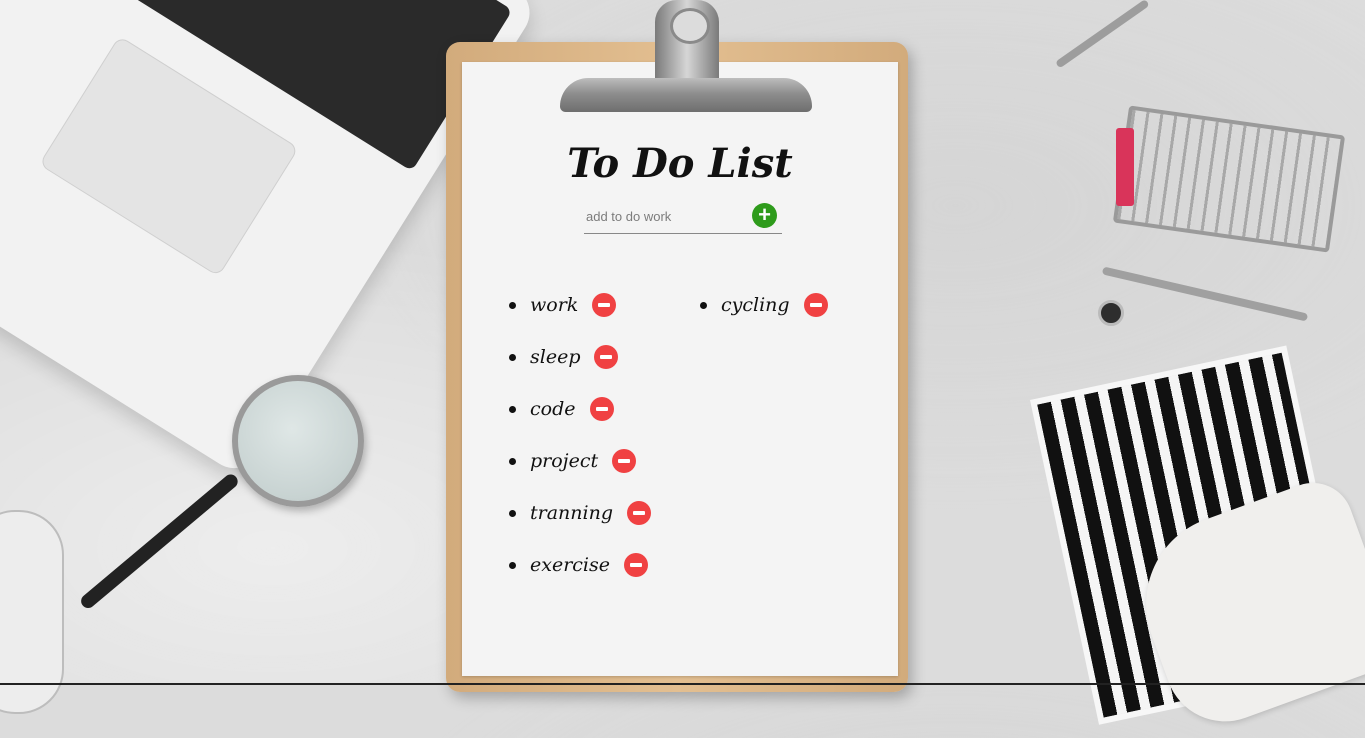 The height and width of the screenshot is (738, 1365). What do you see at coordinates (666, 216) in the screenshot?
I see `todo-input` at bounding box center [666, 216].